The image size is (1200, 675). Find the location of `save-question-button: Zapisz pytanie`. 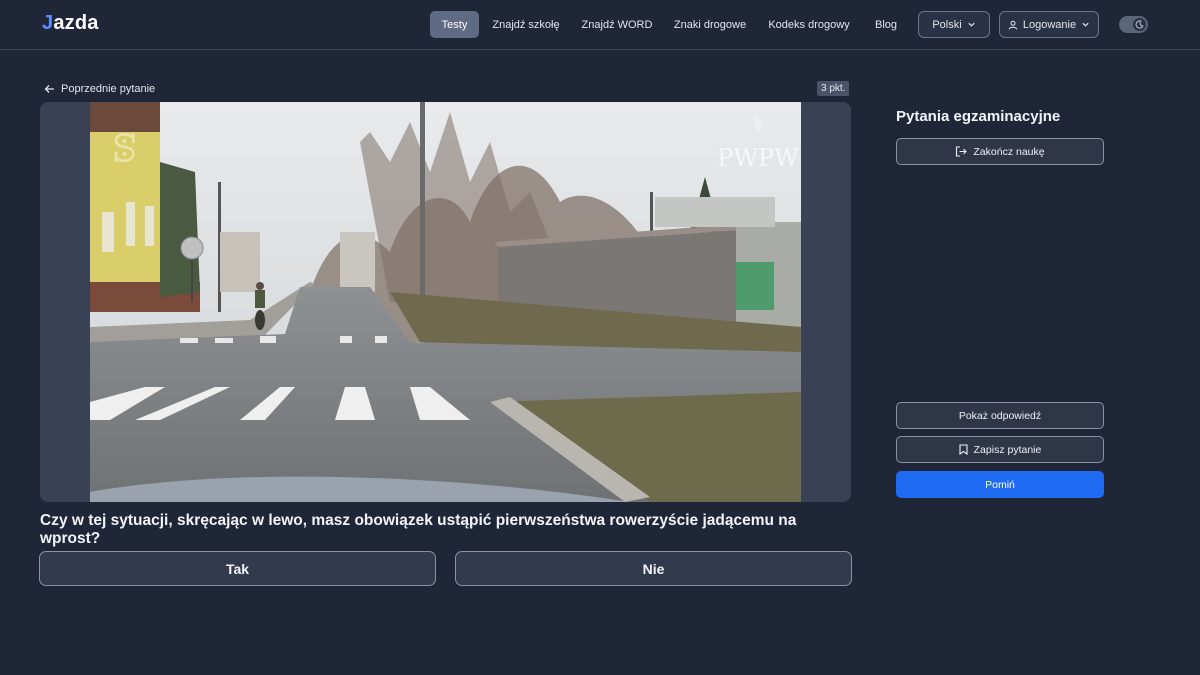

save-question-button: Zapisz pytanie is located at coordinates (1000, 449).